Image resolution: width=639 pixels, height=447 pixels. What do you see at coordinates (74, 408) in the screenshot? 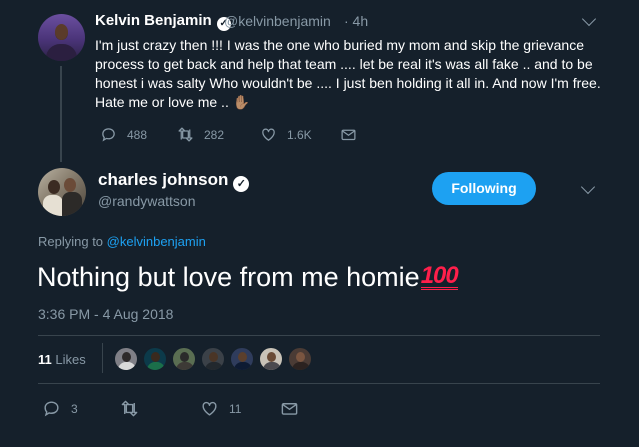
I see `reply-count: 3` at bounding box center [74, 408].